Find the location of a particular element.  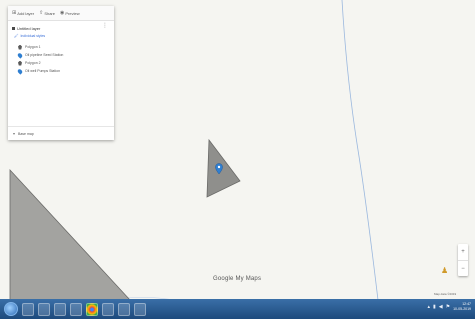

panel-toolbar: ⊞ Add layer ⇧ Share ◉ Preview is located at coordinates (61, 13).